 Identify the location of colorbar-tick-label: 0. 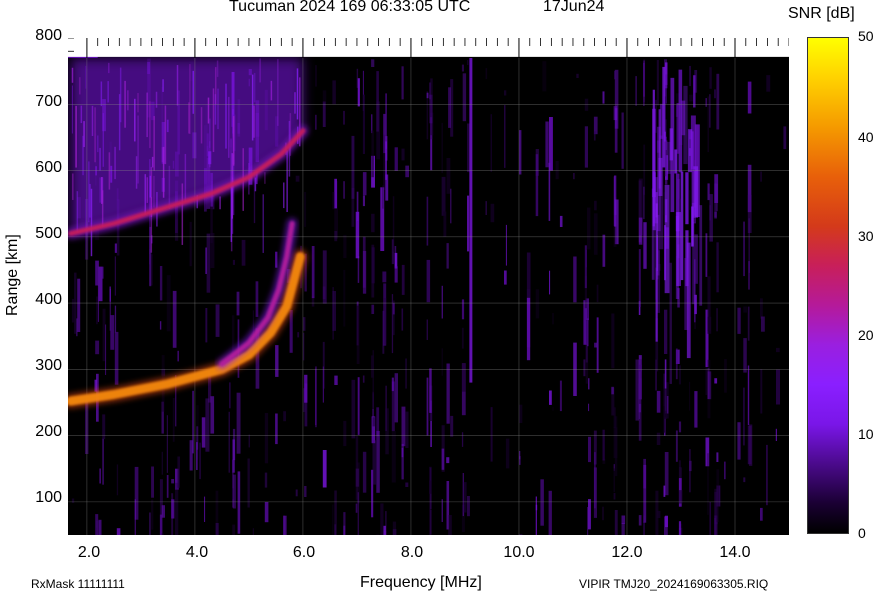
(862, 533).